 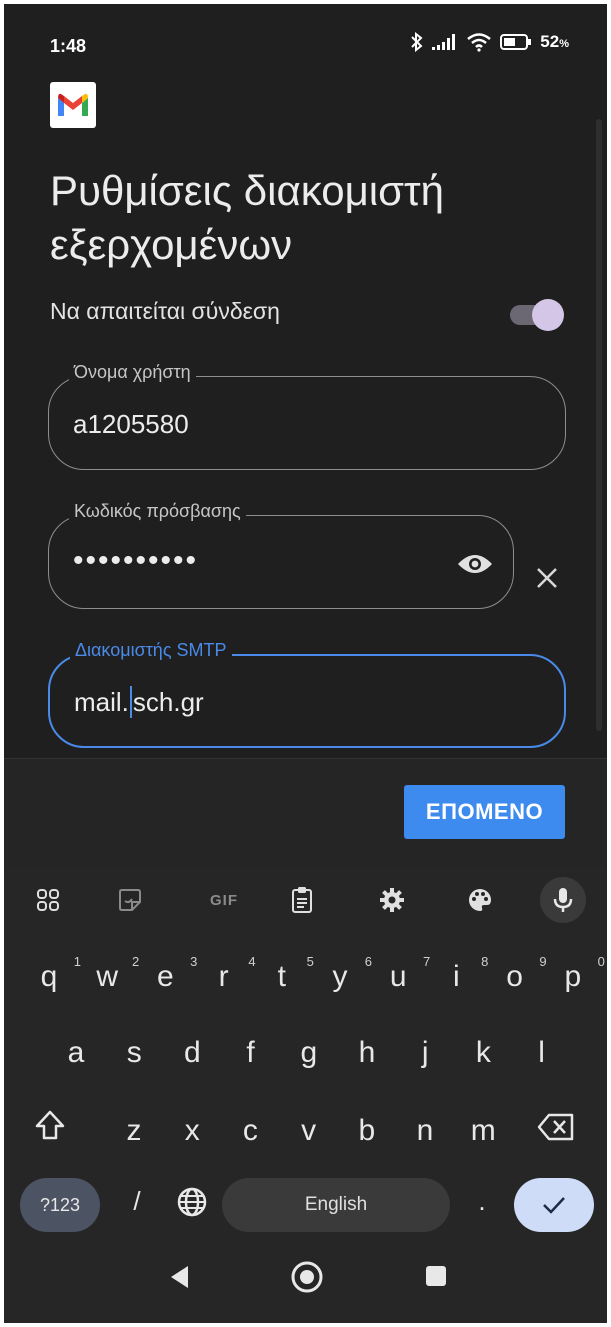 I want to click on key-z: z, so click(x=134, y=1131).